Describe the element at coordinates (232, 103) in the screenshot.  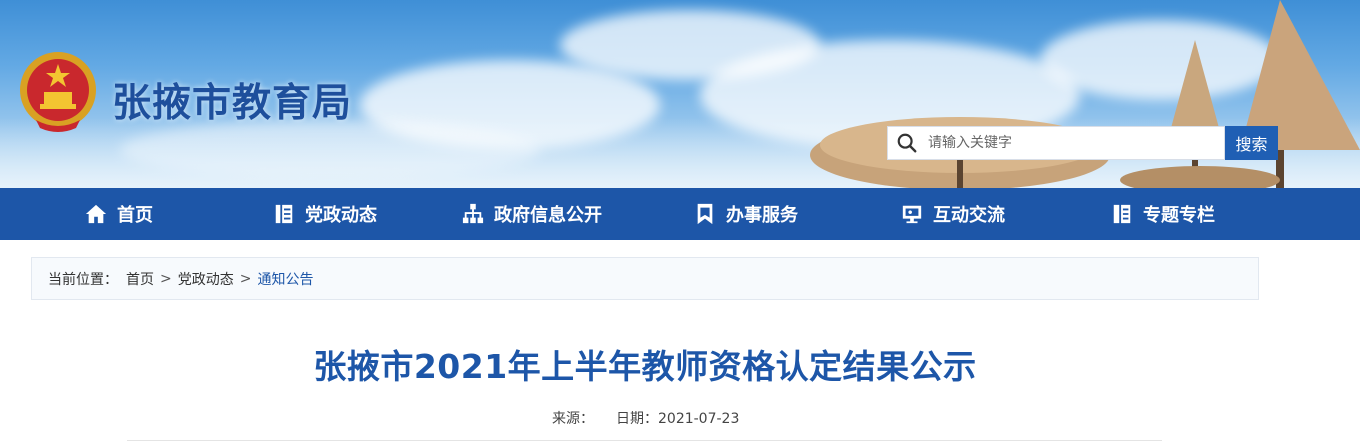
I see `site-title: 张掖市教育局` at that location.